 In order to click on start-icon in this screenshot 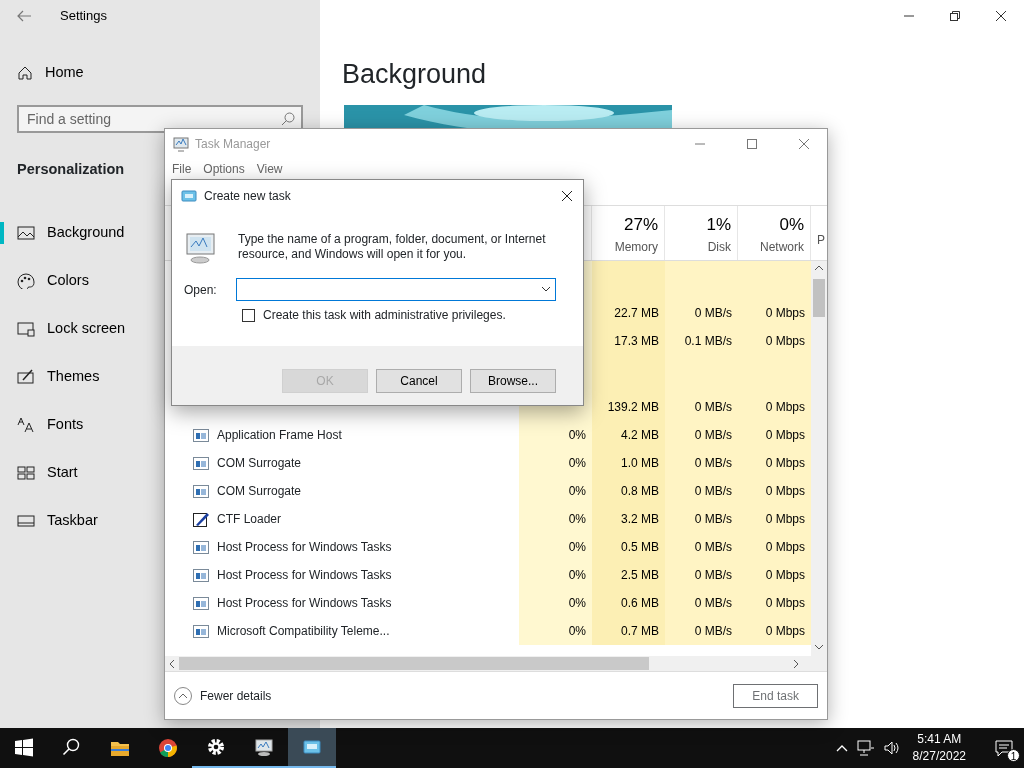, I will do `click(24, 748)`.